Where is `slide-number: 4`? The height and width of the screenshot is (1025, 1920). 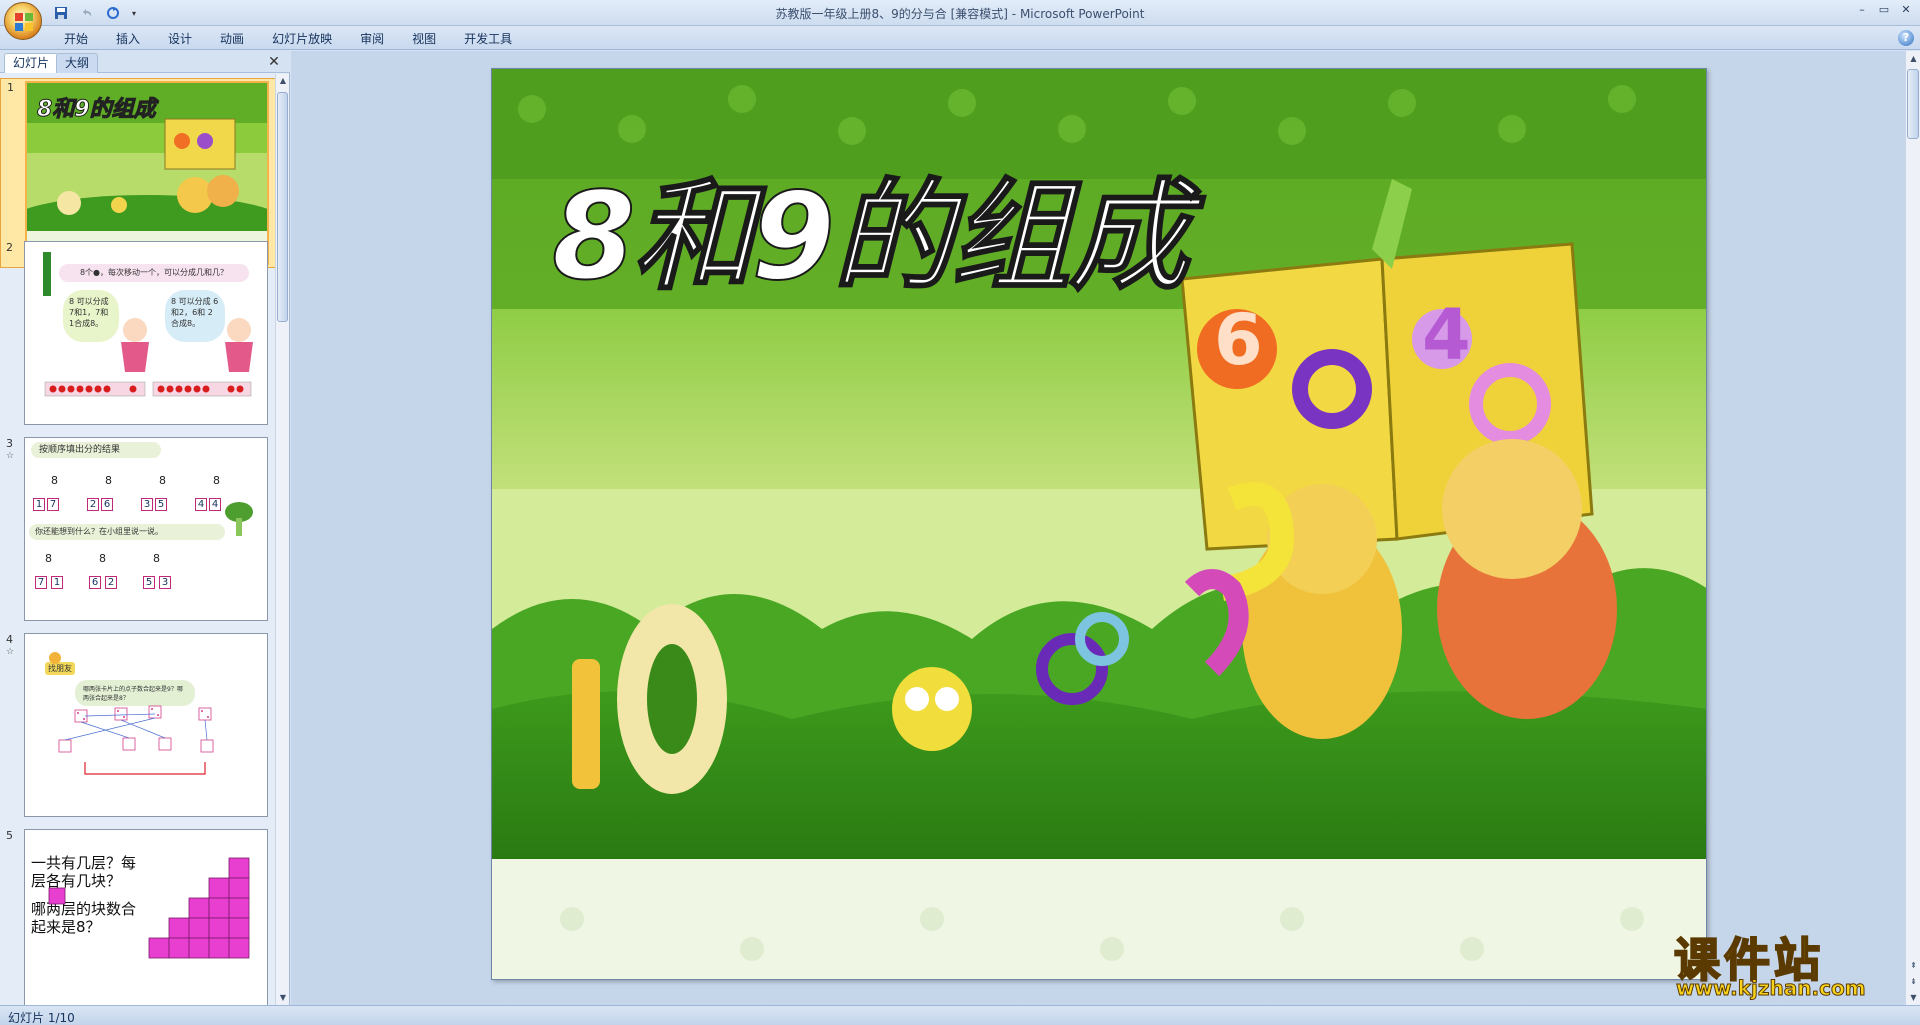
slide-number: 4 is located at coordinates (9, 639).